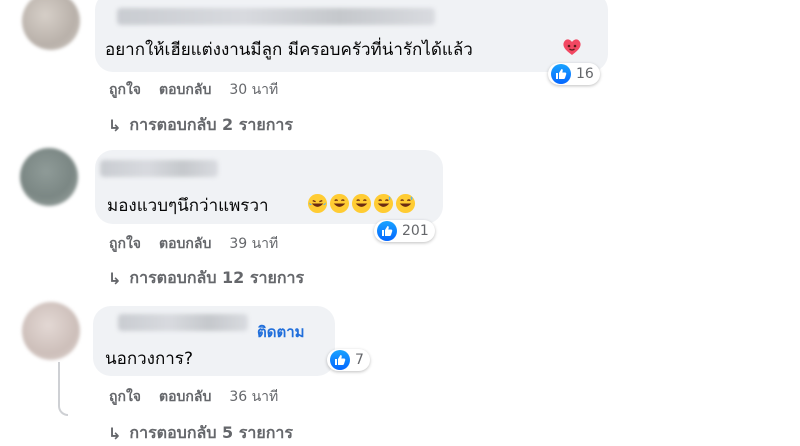 This screenshot has height=446, width=800. Describe the element at coordinates (63, 389) in the screenshot. I see `reply-thread-line` at that location.